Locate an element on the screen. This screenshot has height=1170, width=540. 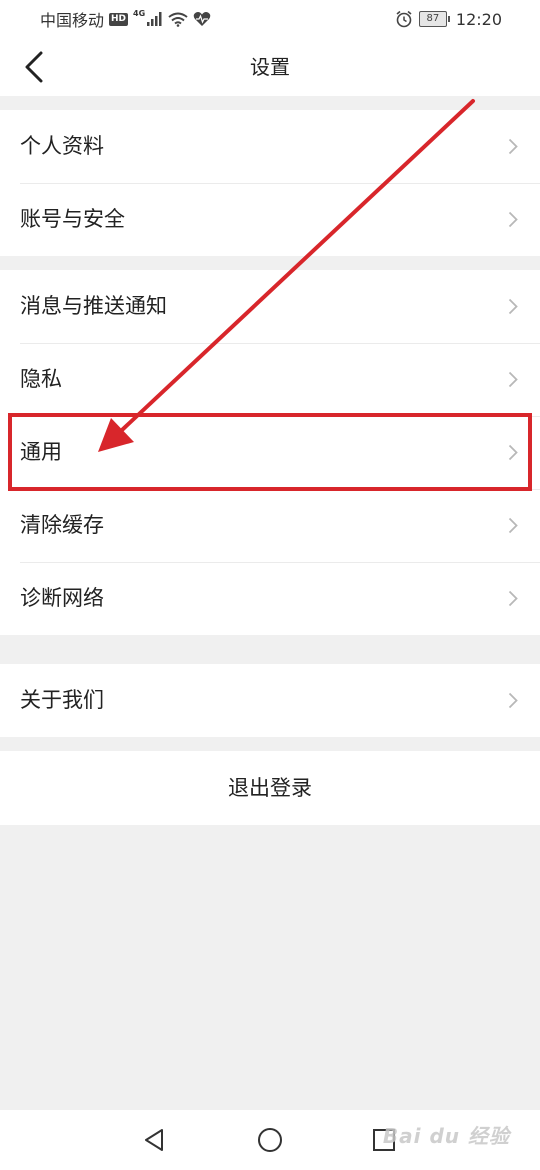
logout-button: 退出登录 is located at coordinates (270, 788).